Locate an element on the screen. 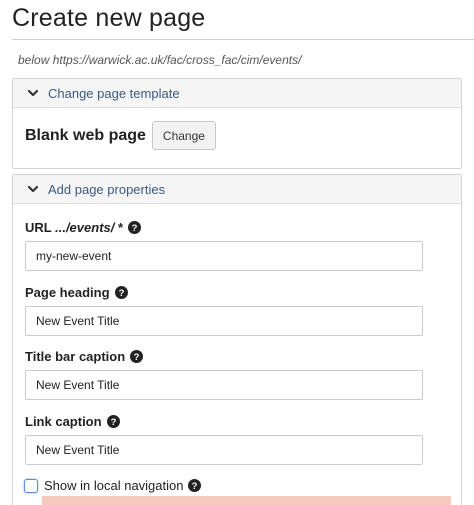 The width and height of the screenshot is (474, 505). url-label-prefix: URL is located at coordinates (40, 227).